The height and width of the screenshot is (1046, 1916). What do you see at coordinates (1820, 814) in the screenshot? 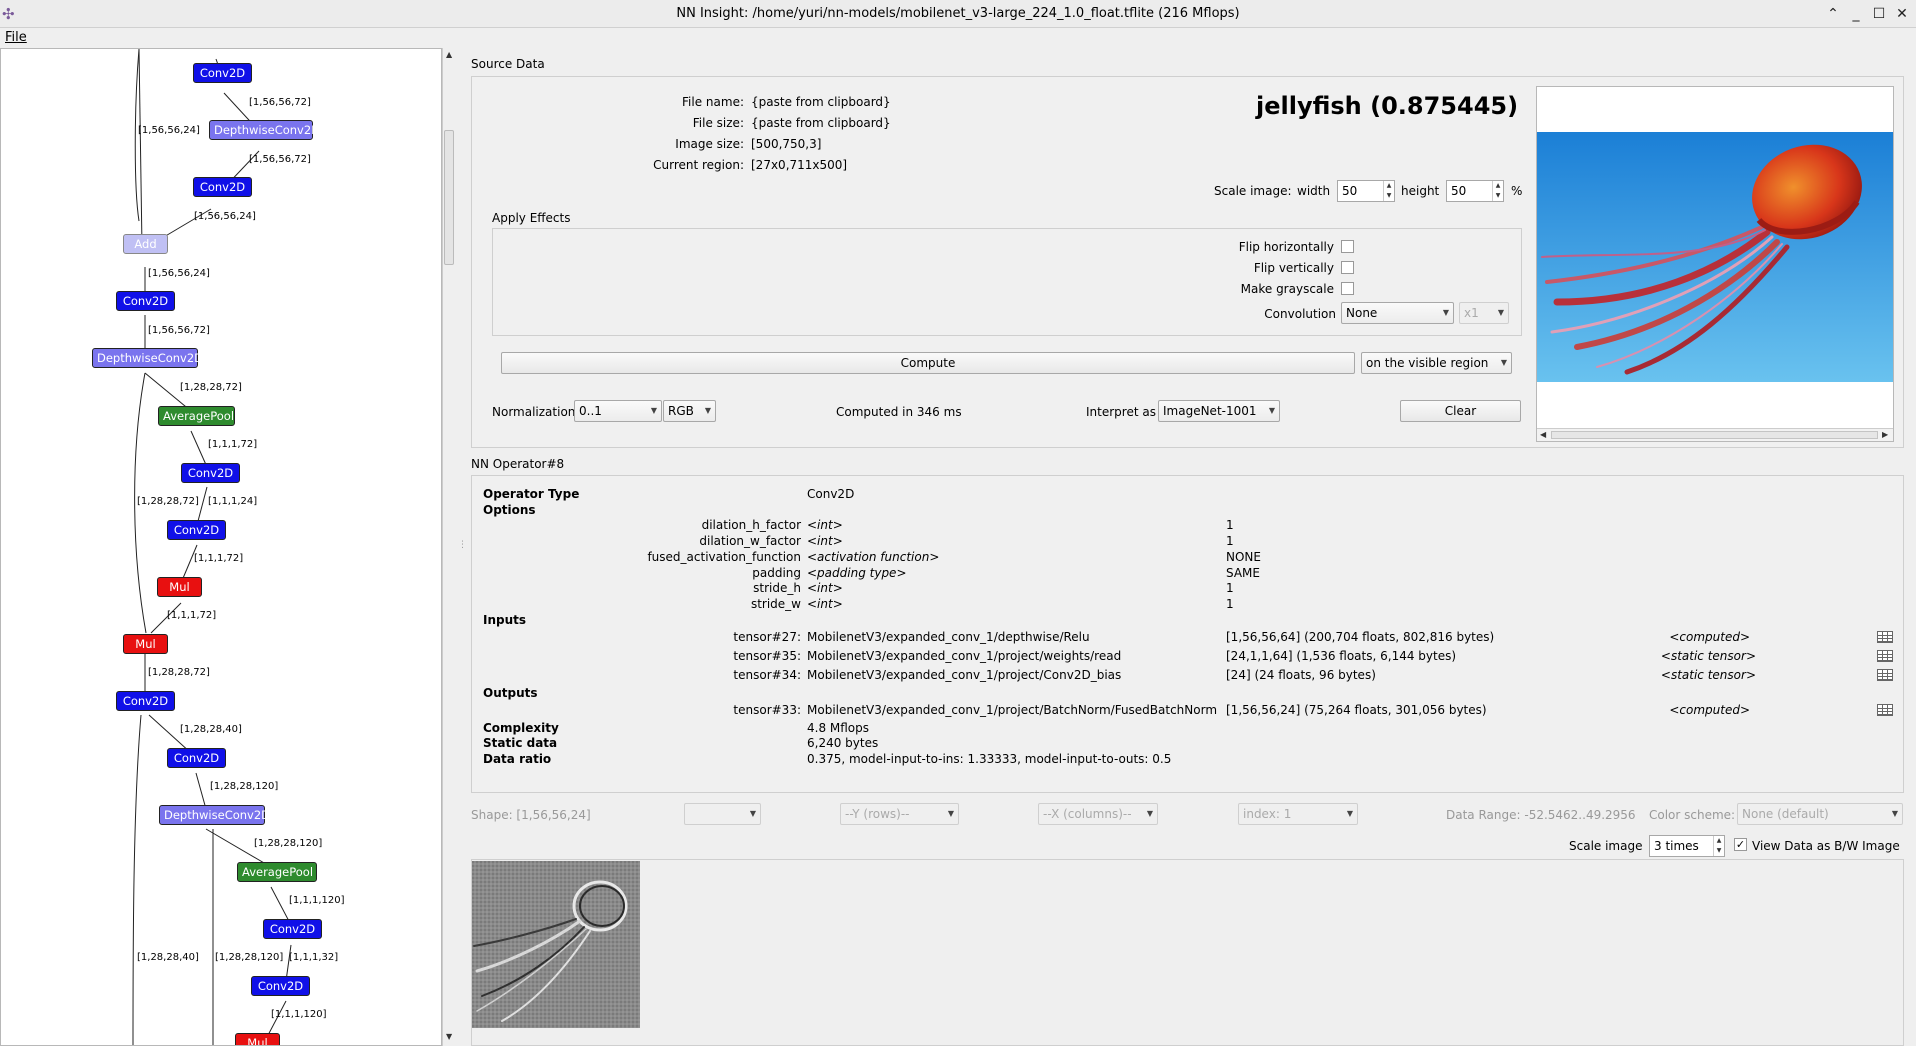
I see `color-scheme-select: None (default) ▼` at bounding box center [1820, 814].